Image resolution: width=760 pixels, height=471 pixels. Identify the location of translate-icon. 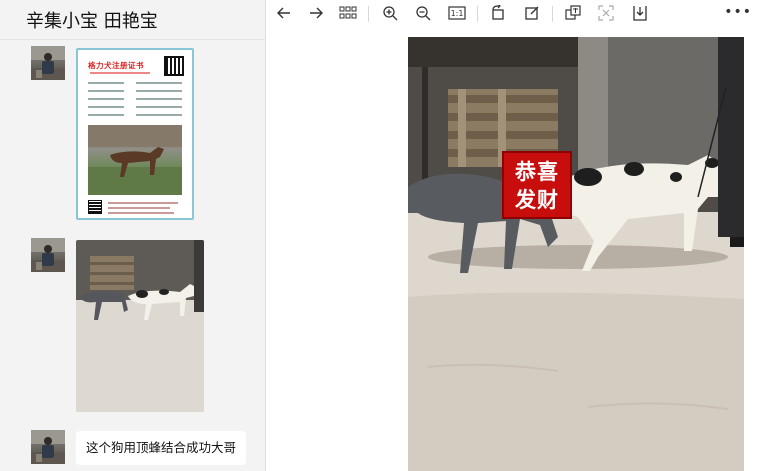
(573, 14).